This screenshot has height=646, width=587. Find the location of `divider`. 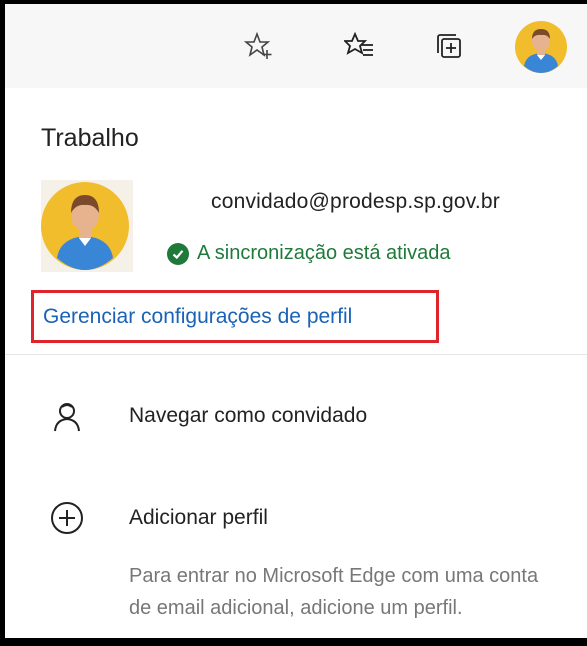

divider is located at coordinates (296, 354).